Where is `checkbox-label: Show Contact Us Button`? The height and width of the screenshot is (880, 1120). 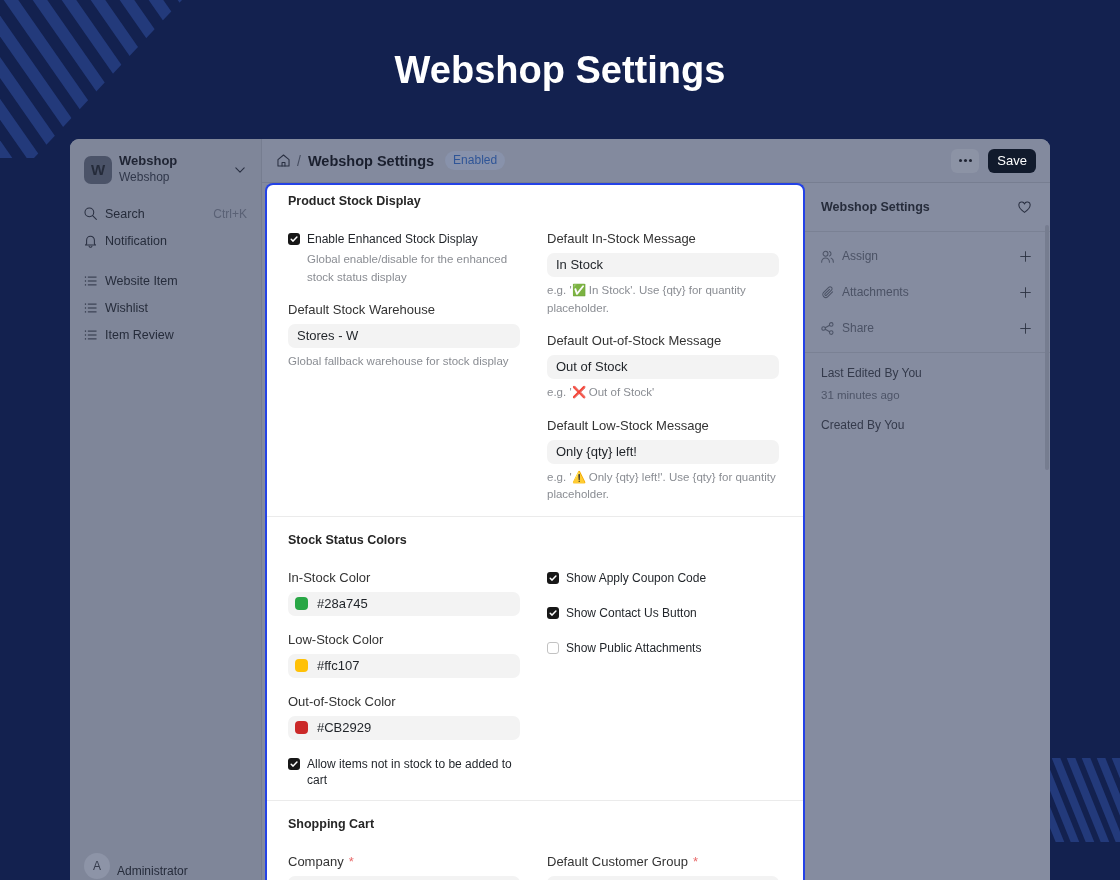 checkbox-label: Show Contact Us Button is located at coordinates (631, 612).